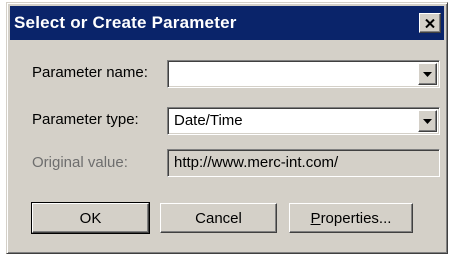 This screenshot has height=256, width=450. I want to click on parameter-name-dropdown-button, so click(427, 74).